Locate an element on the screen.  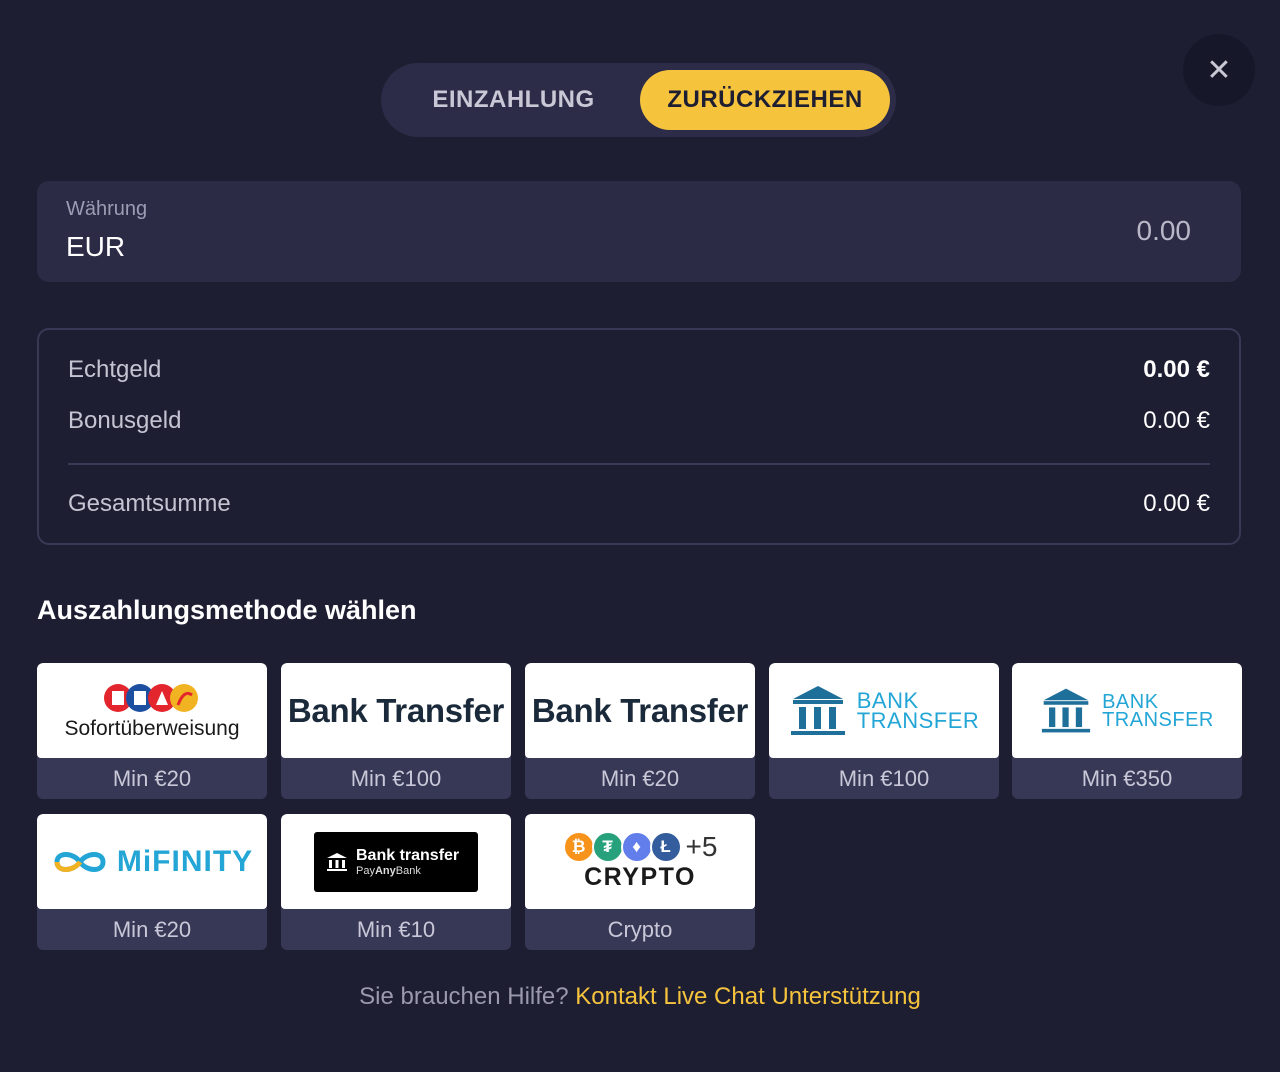
deposit-withdraw-tabs: EINZAHLUNG ZURÜCKZIEHEN is located at coordinates (638, 100).